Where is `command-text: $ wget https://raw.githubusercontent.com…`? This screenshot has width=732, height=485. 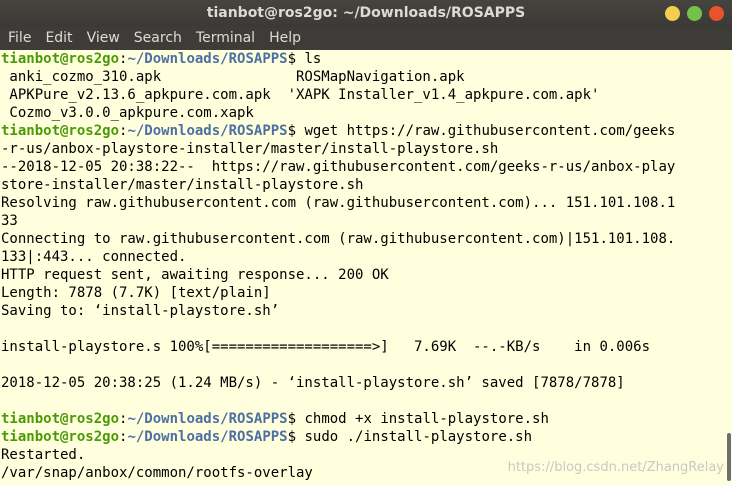 command-text: $ wget https://raw.githubusercontent.com… is located at coordinates (481, 131).